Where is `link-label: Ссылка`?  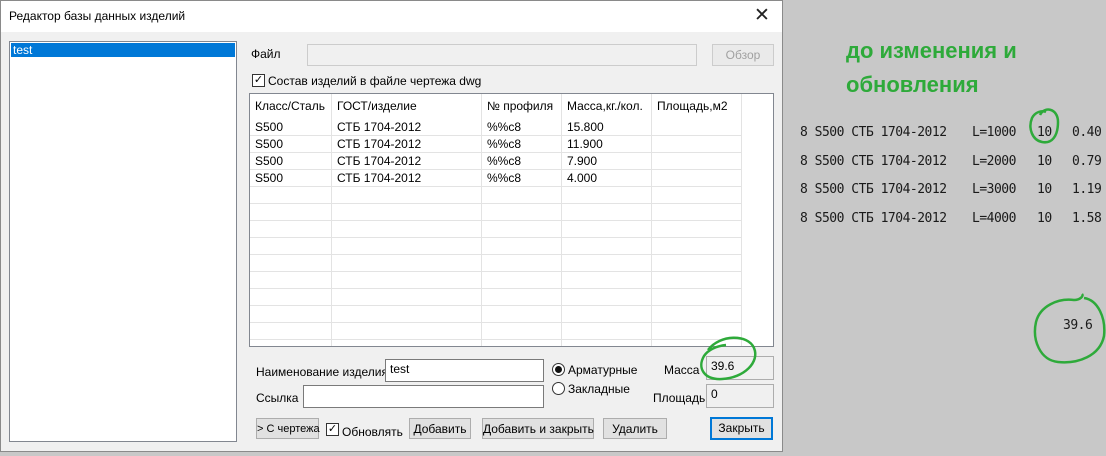 link-label: Ссылка is located at coordinates (277, 398).